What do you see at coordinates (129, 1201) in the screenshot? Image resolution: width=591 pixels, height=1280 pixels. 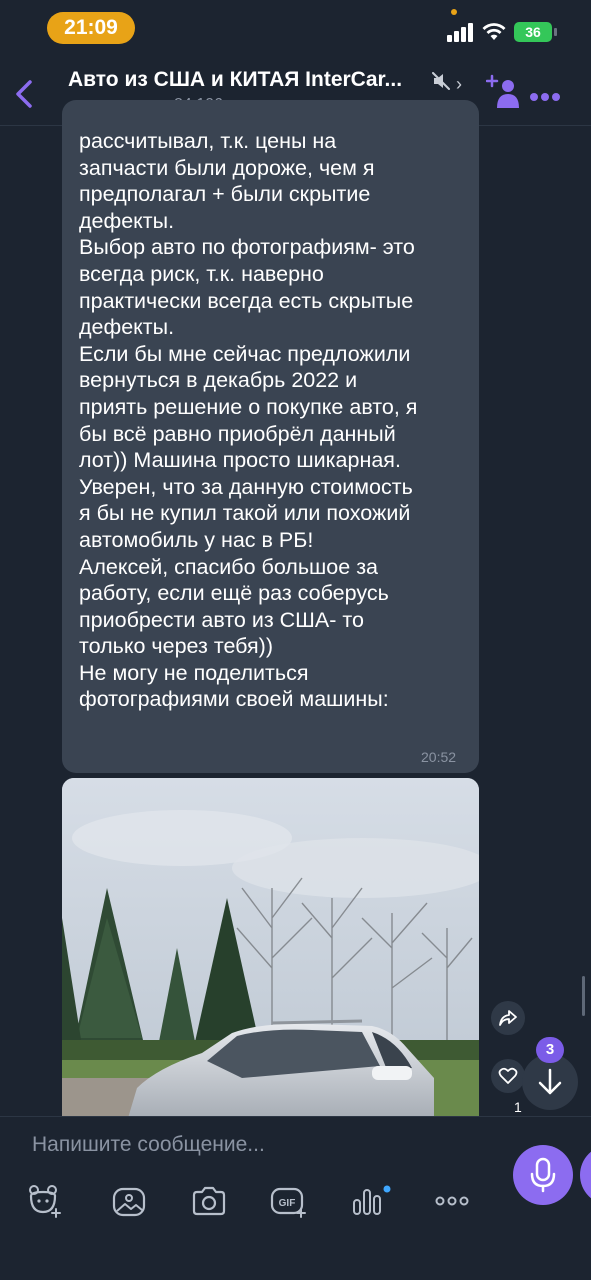 I see `gallery-icon` at bounding box center [129, 1201].